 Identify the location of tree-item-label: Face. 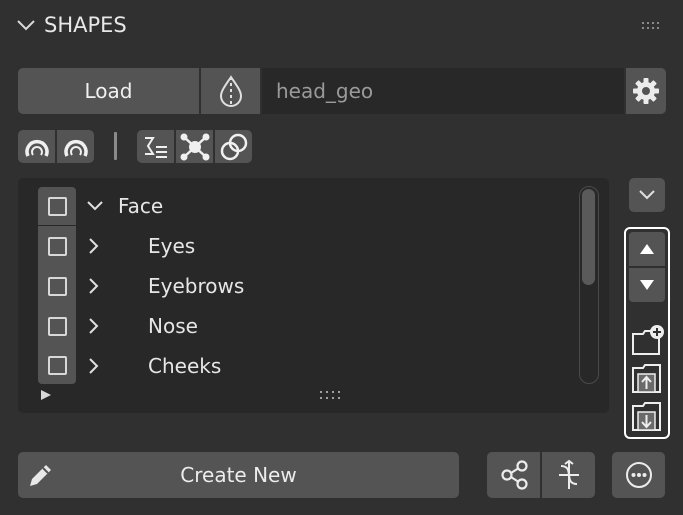
(141, 206).